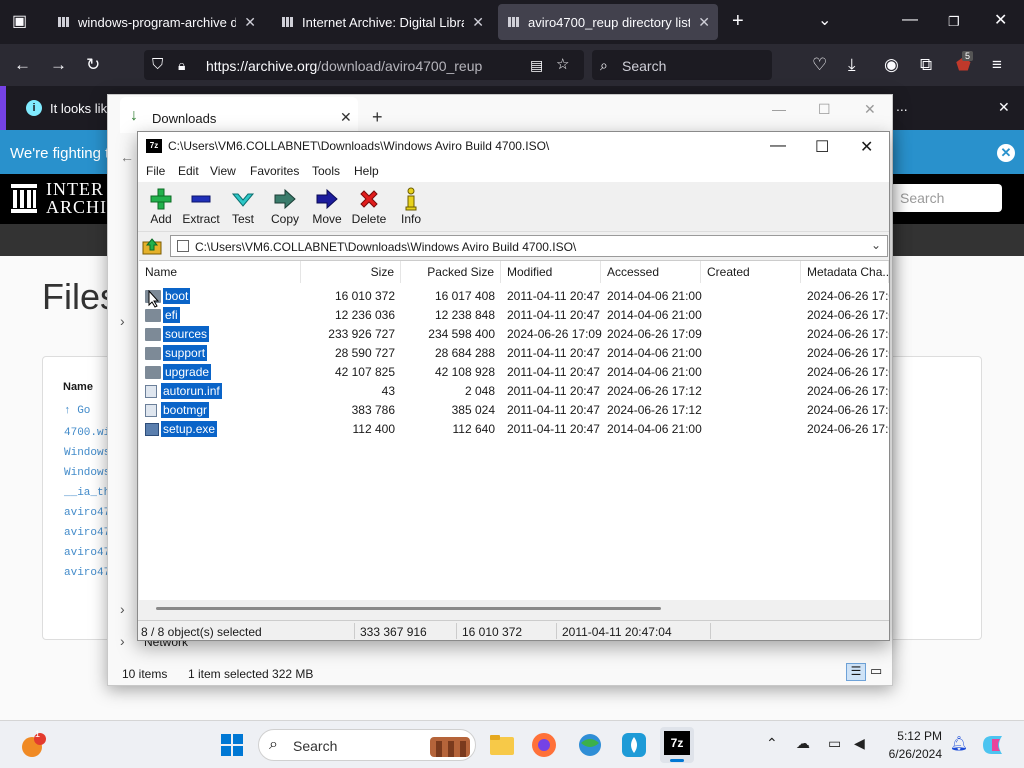  Describe the element at coordinates (19, 22) in the screenshot. I see `tab-overview-icon: ▣` at that location.